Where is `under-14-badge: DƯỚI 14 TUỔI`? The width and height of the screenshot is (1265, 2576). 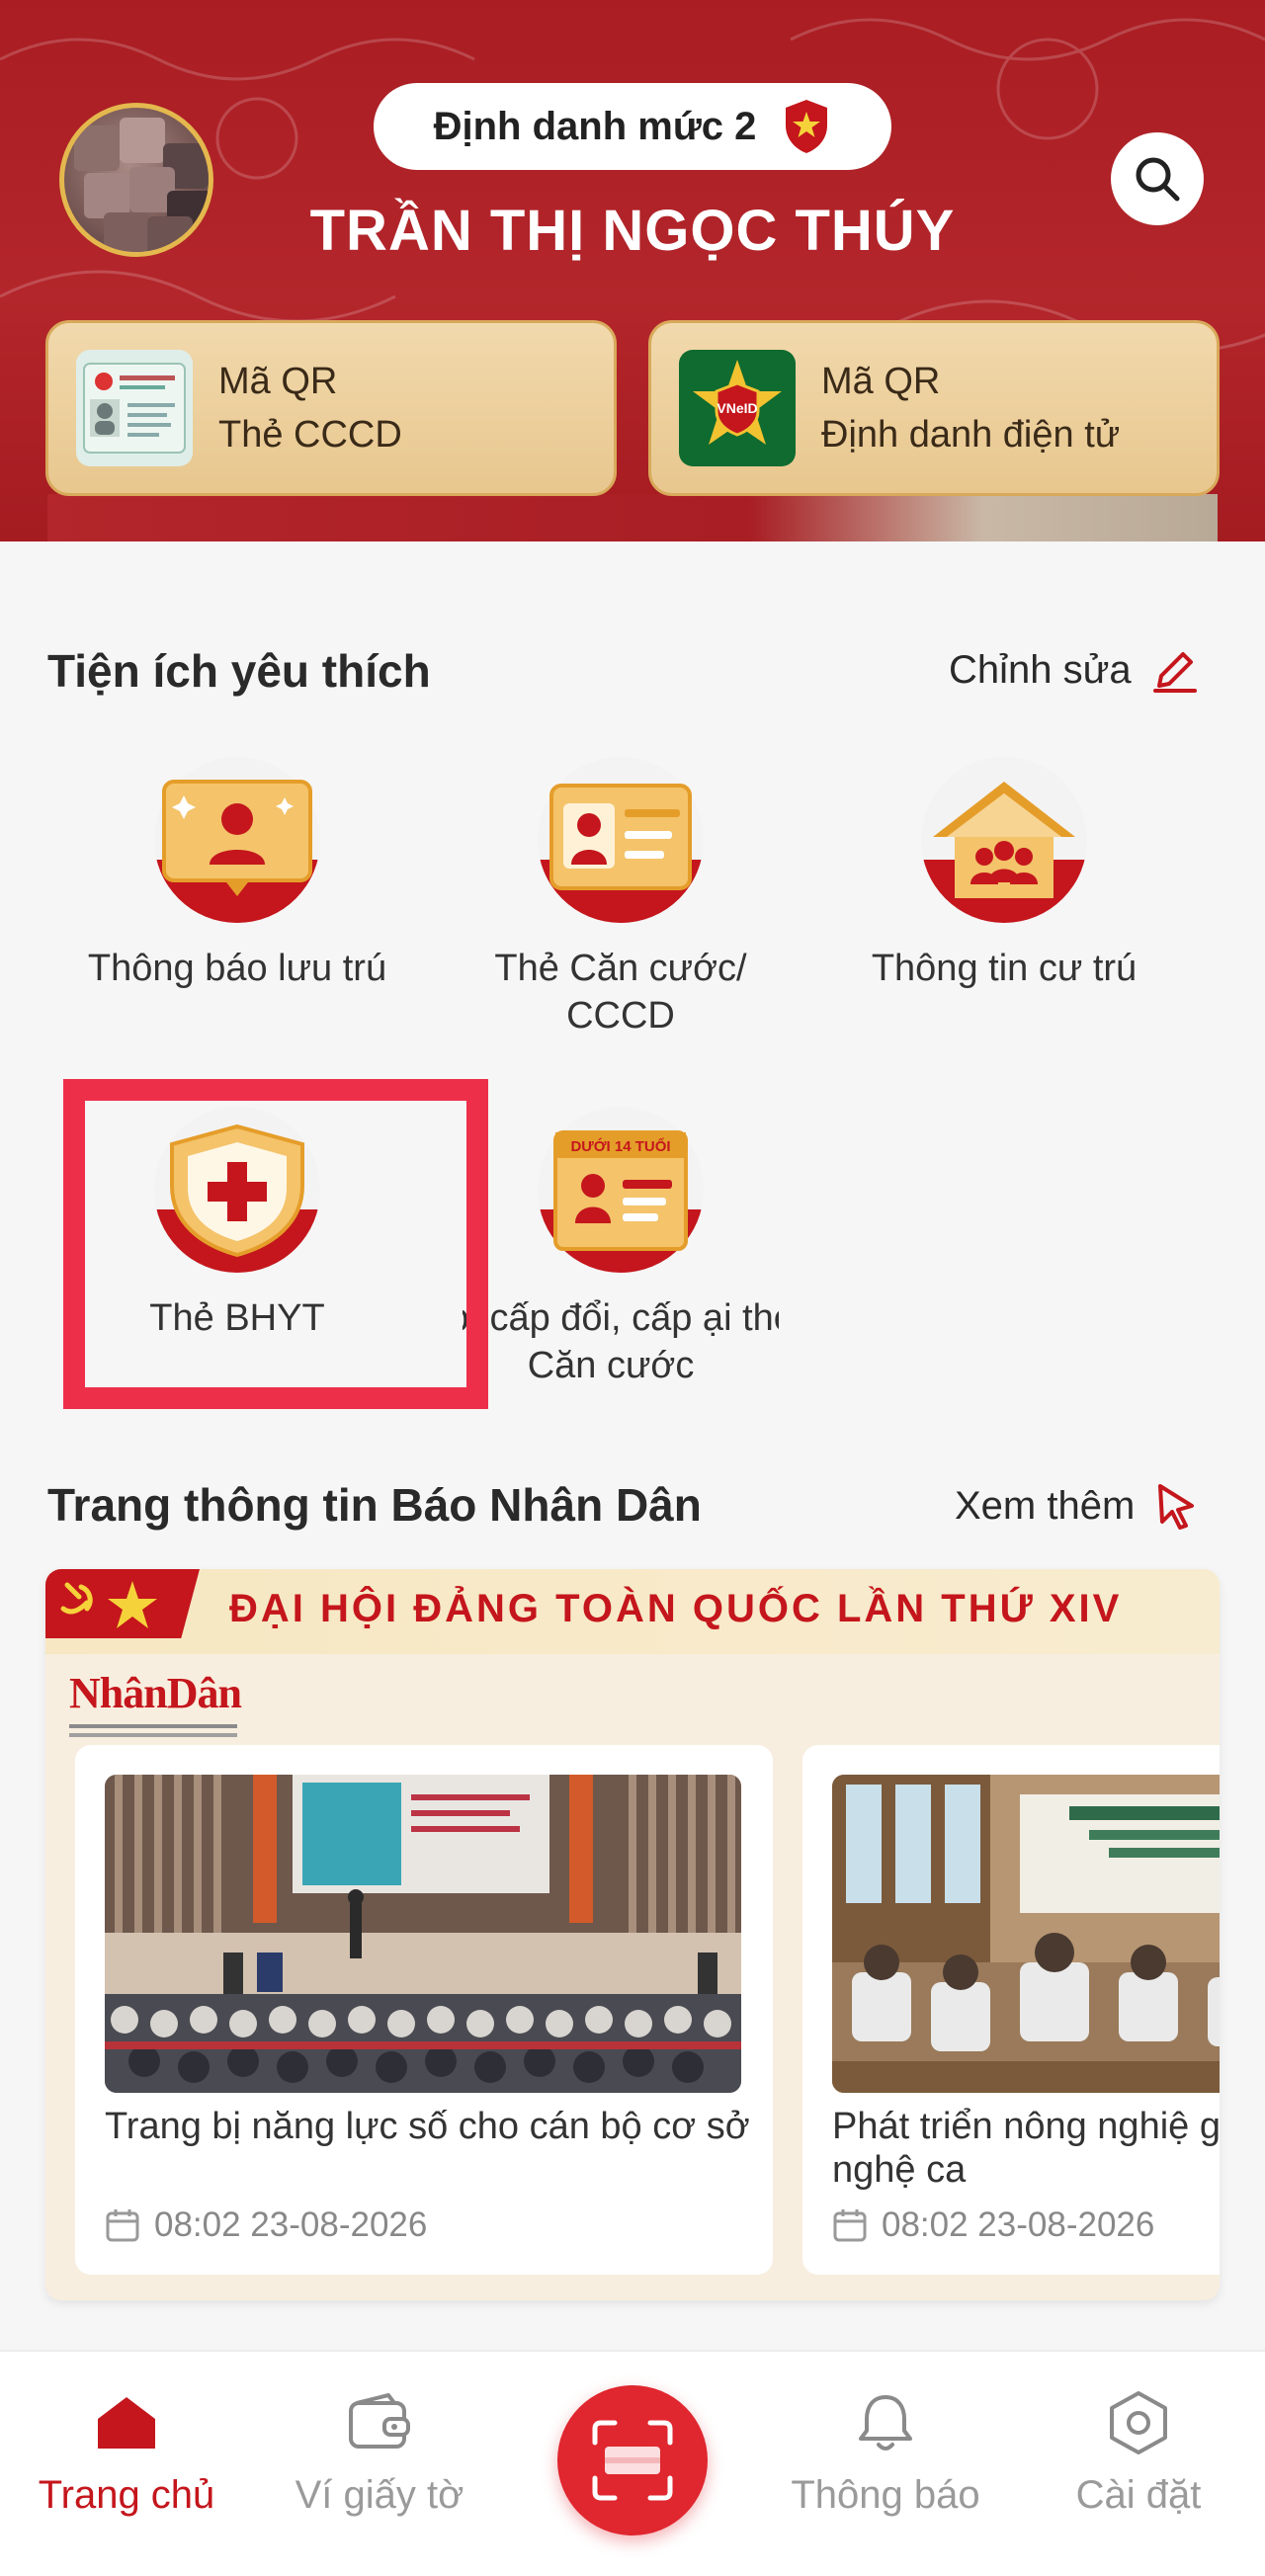 under-14-badge: DƯỚI 14 TUỔI is located at coordinates (620, 1146).